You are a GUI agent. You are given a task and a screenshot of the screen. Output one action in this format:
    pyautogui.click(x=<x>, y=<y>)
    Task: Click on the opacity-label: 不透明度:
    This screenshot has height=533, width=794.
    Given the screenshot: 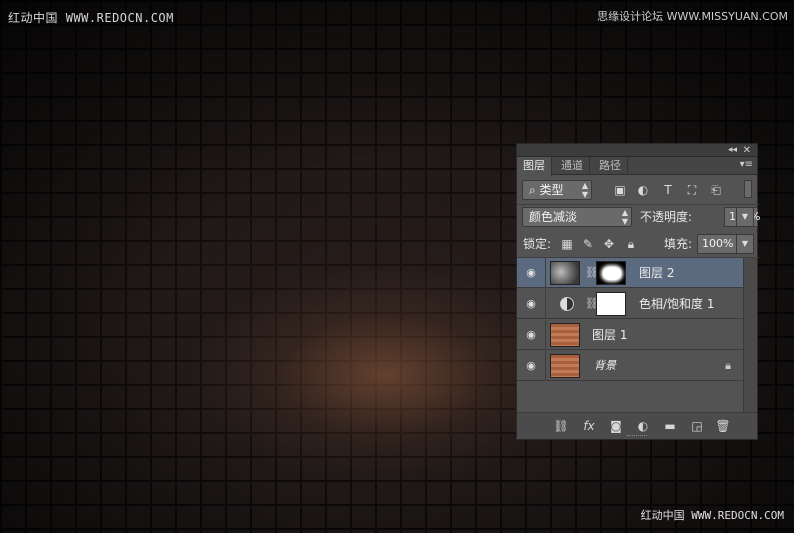 What is the action you would take?
    pyautogui.click(x=666, y=217)
    